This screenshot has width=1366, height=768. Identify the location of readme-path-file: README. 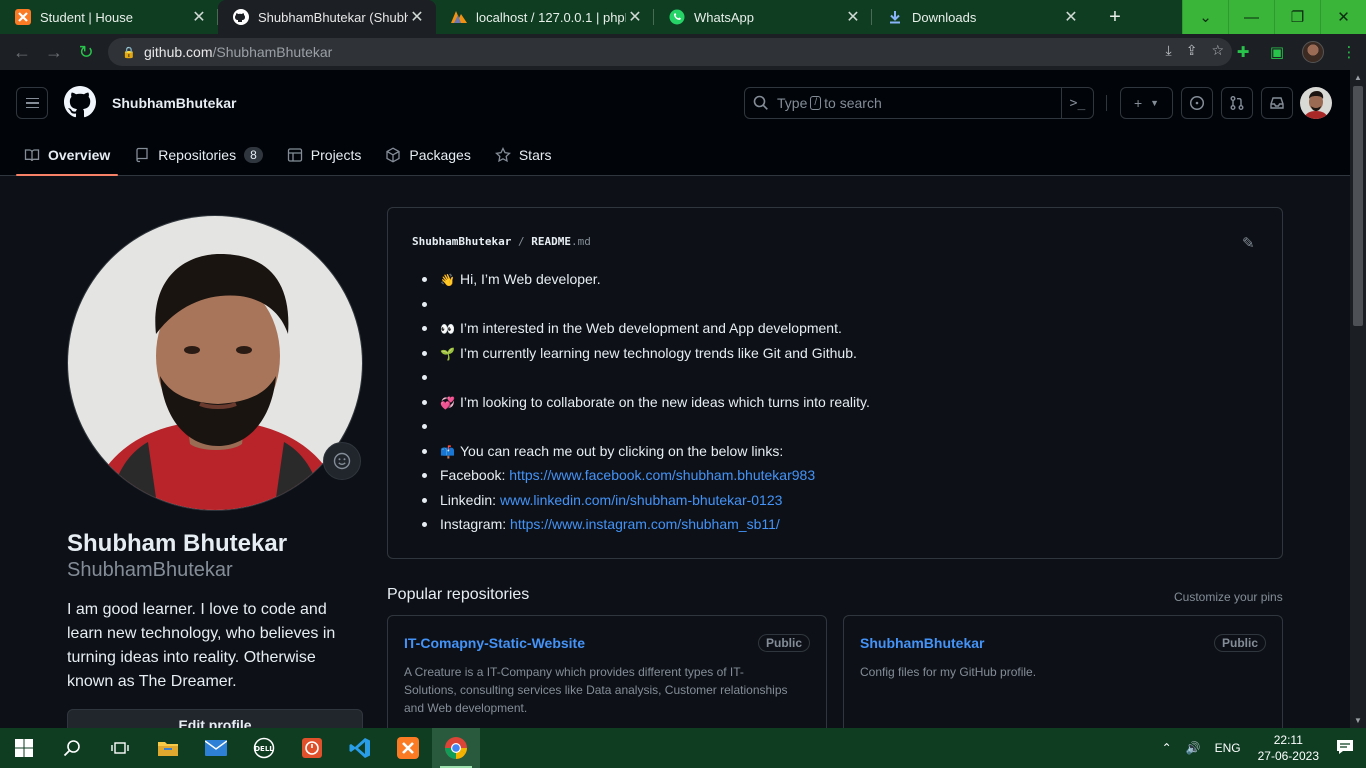
(551, 241).